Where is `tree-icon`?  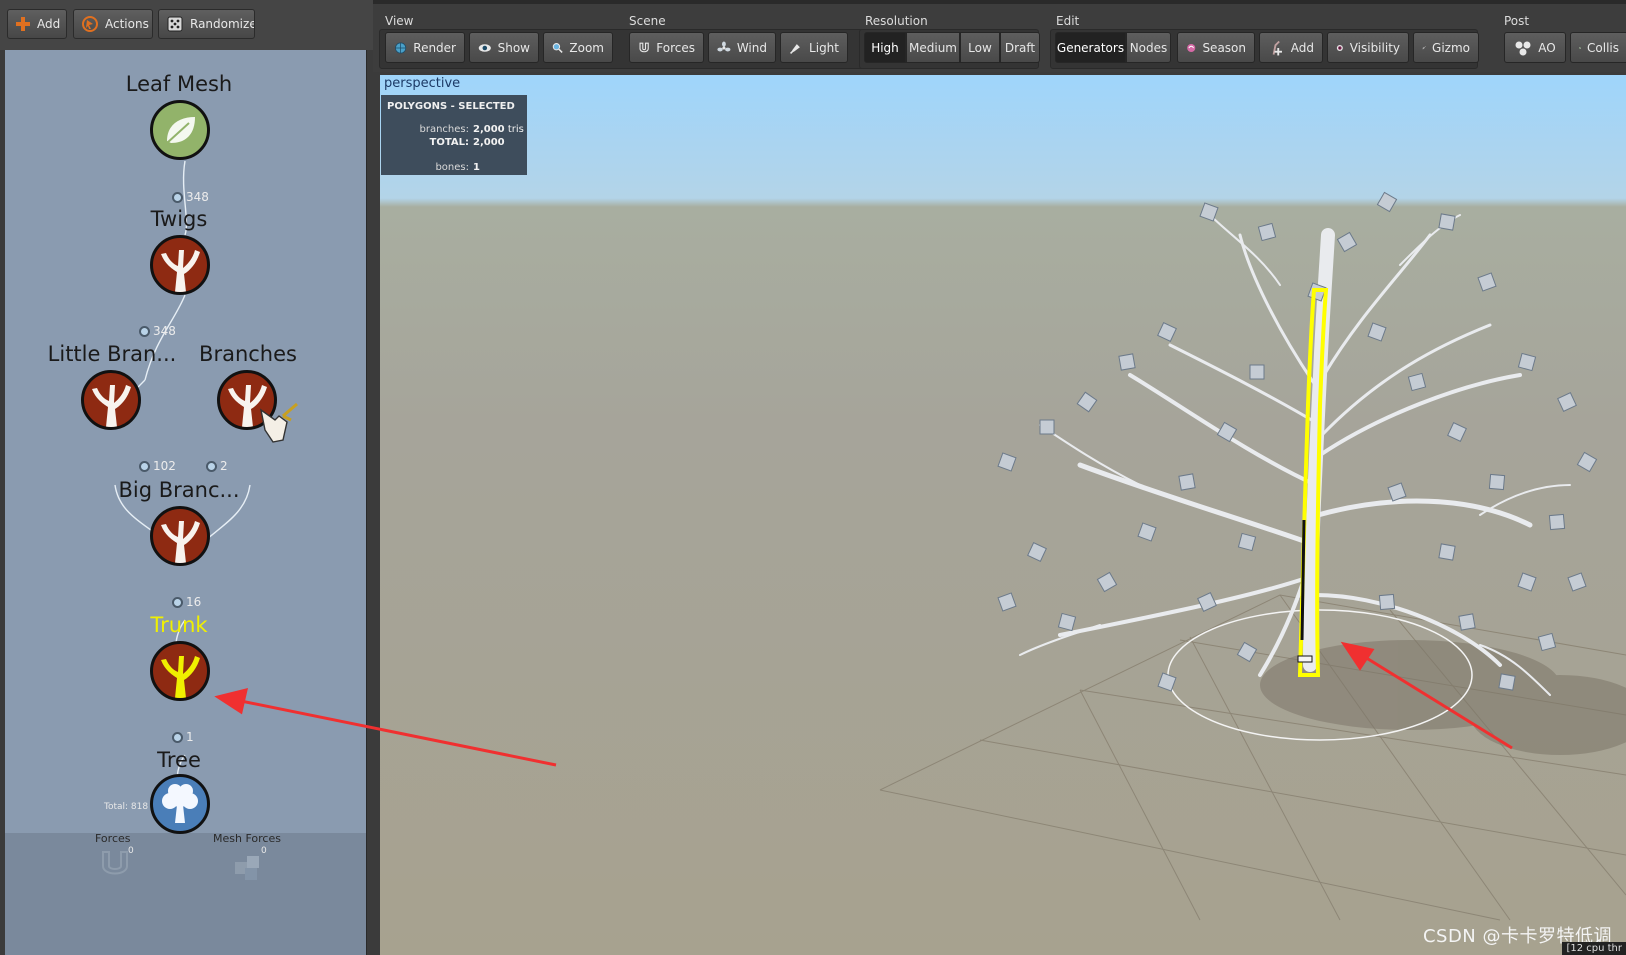 tree-icon is located at coordinates (180, 803).